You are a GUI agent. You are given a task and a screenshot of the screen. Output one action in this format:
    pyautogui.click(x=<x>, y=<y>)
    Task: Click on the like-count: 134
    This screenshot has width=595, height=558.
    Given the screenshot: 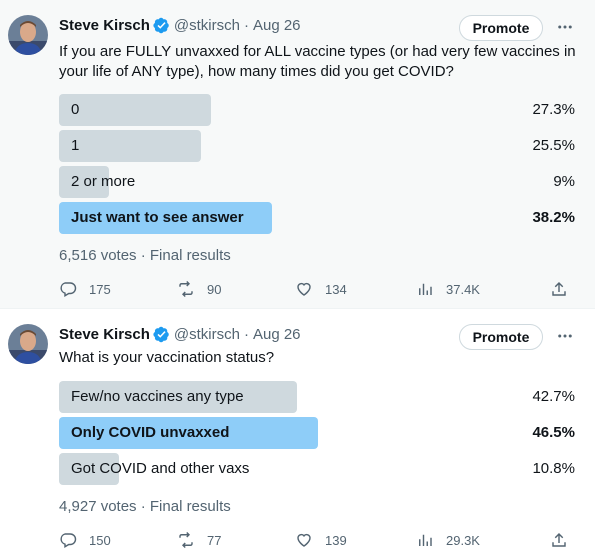 What is the action you would take?
    pyautogui.click(x=336, y=289)
    